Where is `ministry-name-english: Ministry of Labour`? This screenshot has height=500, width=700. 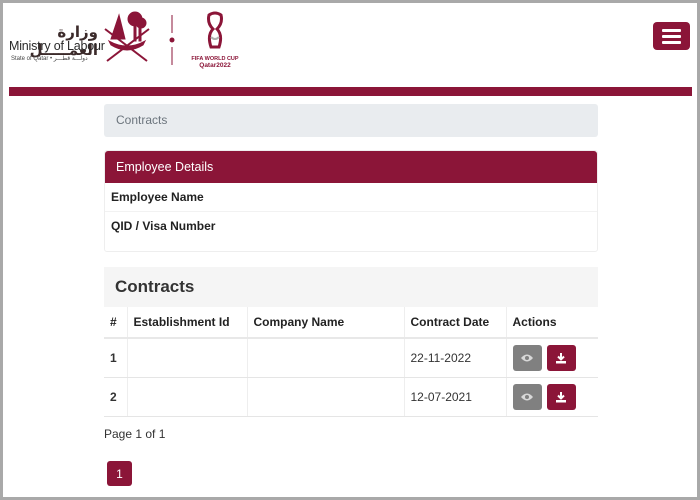
ministry-name-english: Ministry of Labour is located at coordinates (57, 46).